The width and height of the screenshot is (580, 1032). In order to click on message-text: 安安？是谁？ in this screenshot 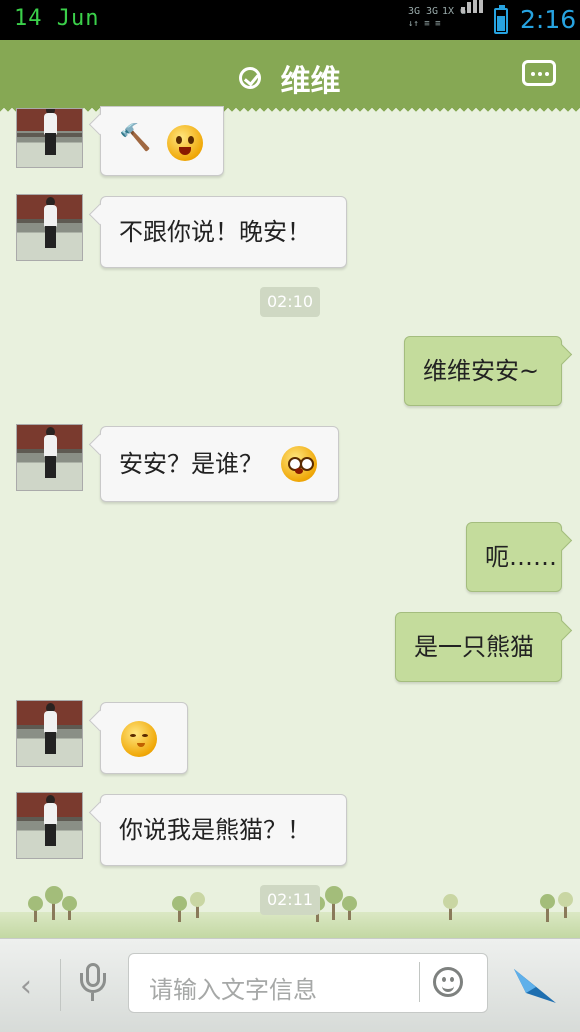, I will do `click(191, 464)`.